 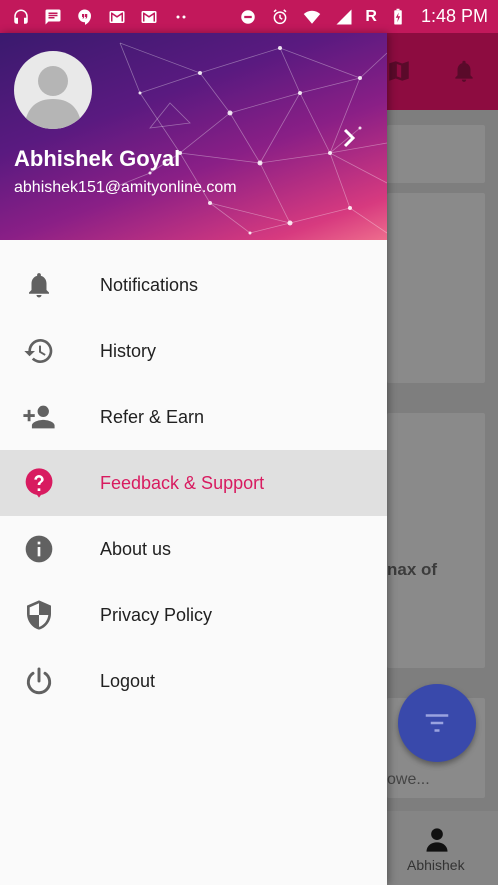 I want to click on background-bottom-nav: Abhishek, so click(x=442, y=848).